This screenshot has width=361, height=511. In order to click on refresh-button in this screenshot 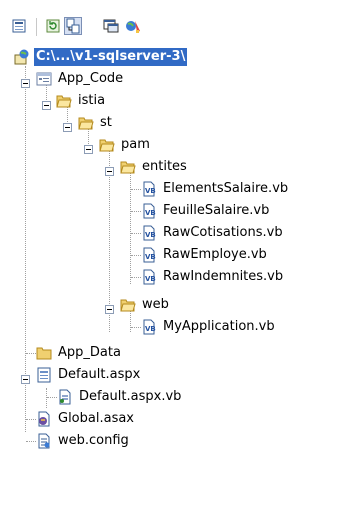, I will do `click(53, 26)`.